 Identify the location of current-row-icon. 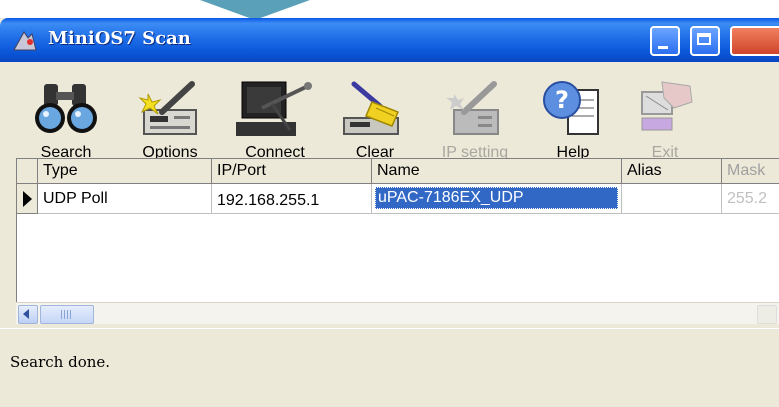
(27, 199).